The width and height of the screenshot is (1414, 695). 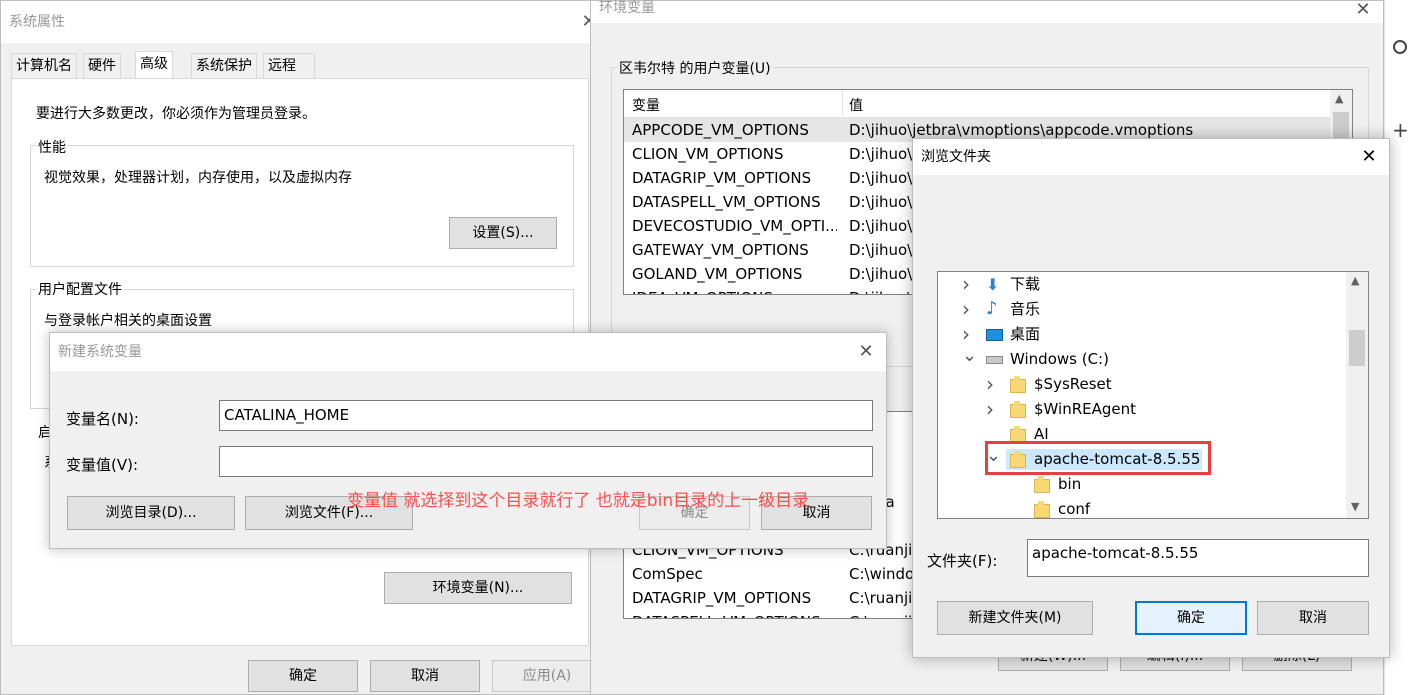 I want to click on variable-name-cell: IDEA_VM_OPTIONS, so click(x=734, y=290).